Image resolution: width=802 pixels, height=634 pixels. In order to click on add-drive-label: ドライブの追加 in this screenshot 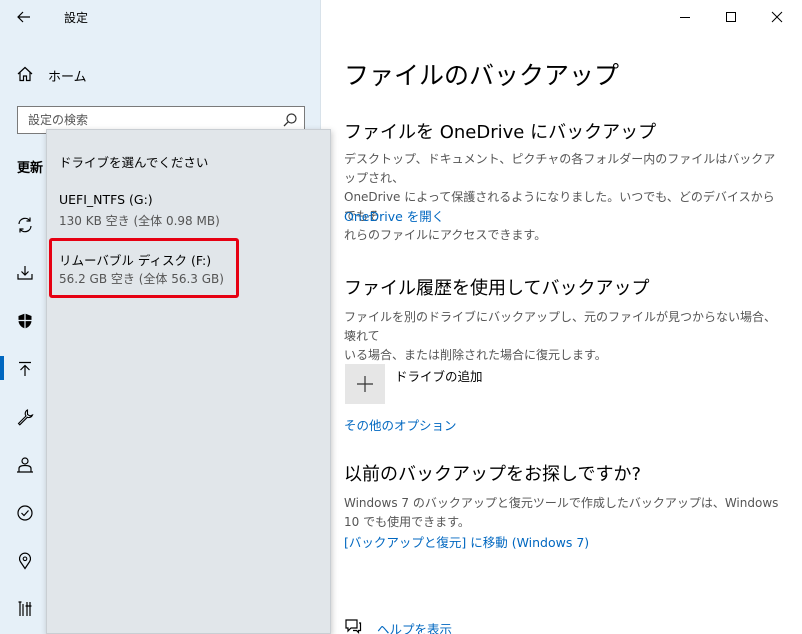, I will do `click(439, 375)`.